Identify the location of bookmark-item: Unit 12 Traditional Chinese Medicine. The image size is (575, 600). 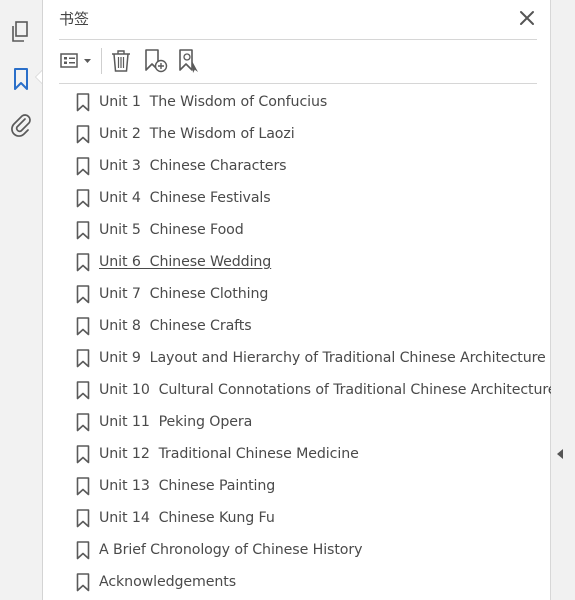
(306, 455).